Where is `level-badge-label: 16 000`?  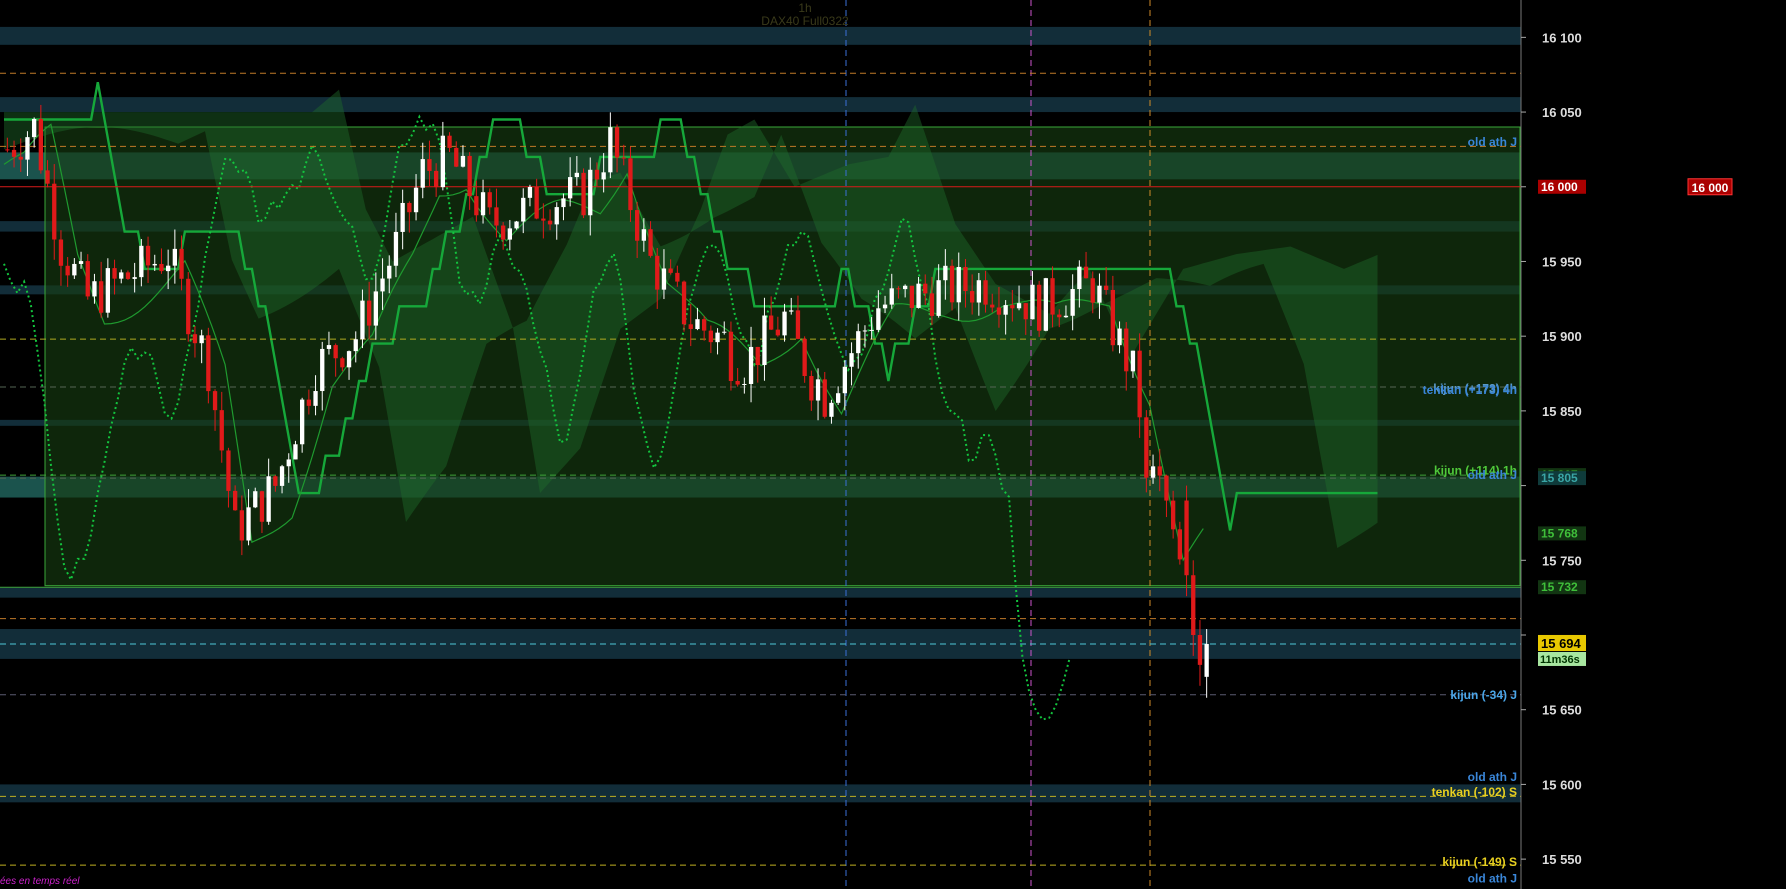
level-badge-label: 16 000 is located at coordinates (1559, 187).